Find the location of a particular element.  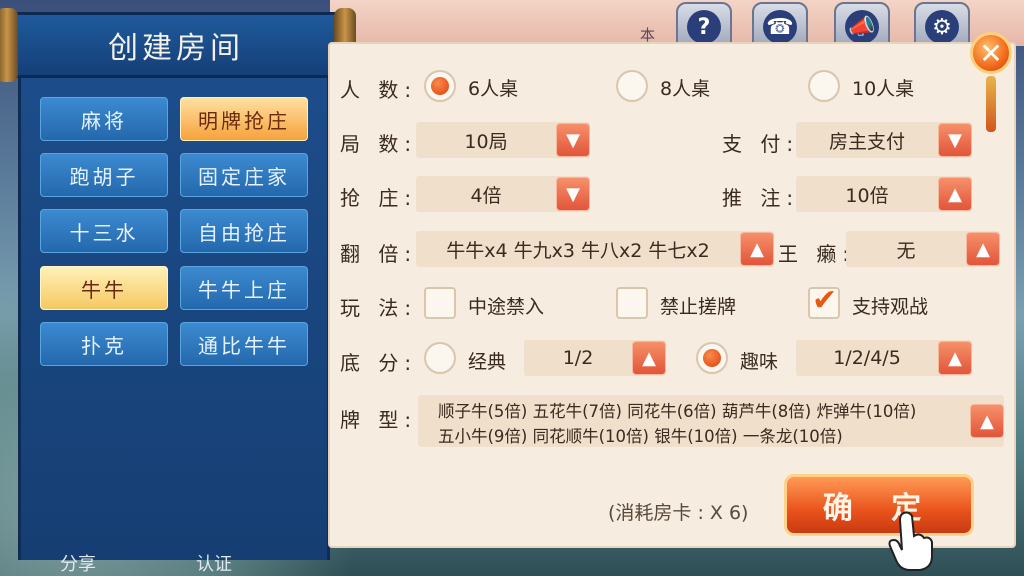

pointing-hand-icon is located at coordinates (910, 541).